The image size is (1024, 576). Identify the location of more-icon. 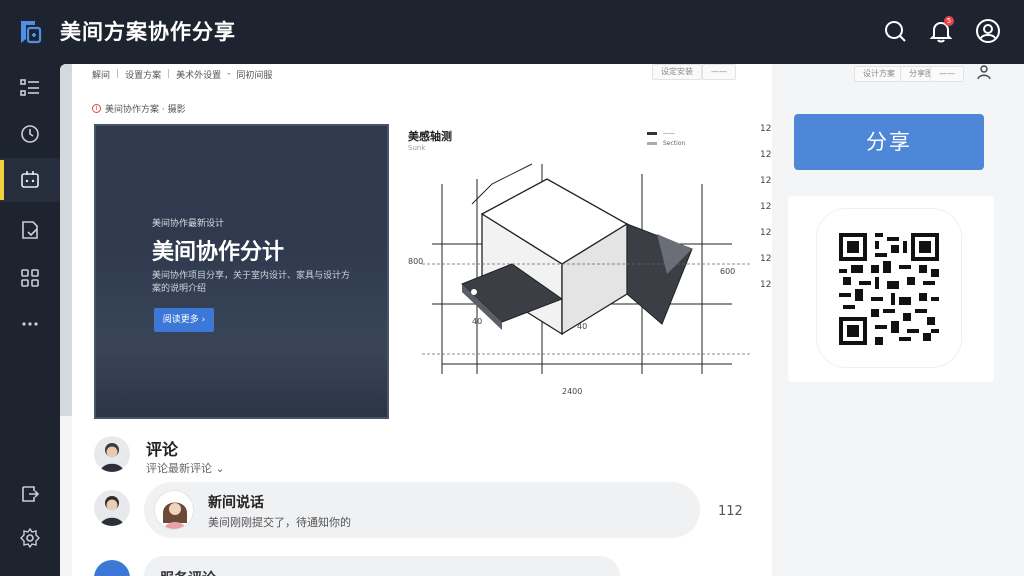
(30, 324).